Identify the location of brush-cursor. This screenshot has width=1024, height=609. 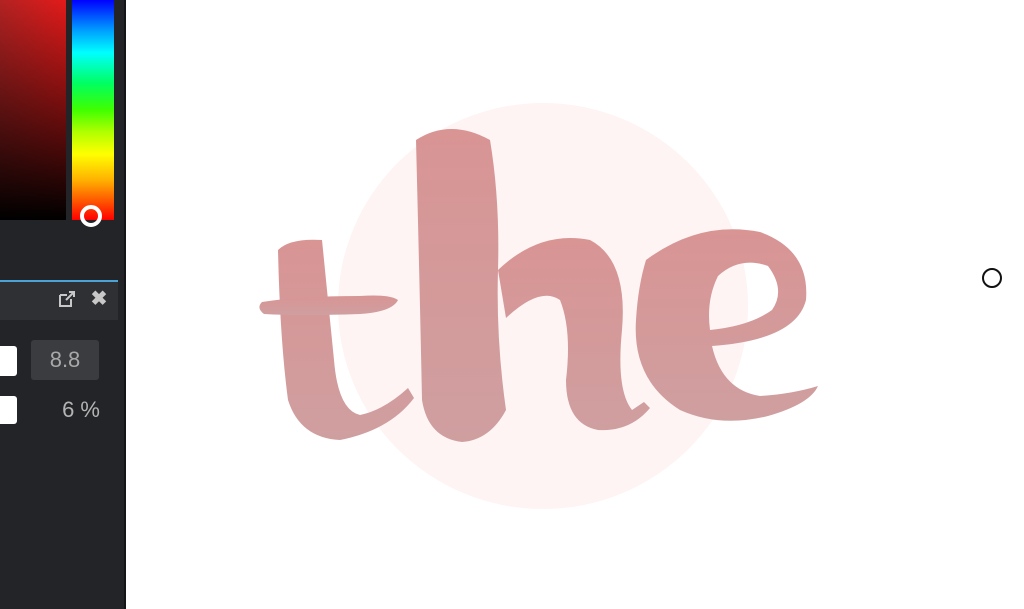
(992, 278).